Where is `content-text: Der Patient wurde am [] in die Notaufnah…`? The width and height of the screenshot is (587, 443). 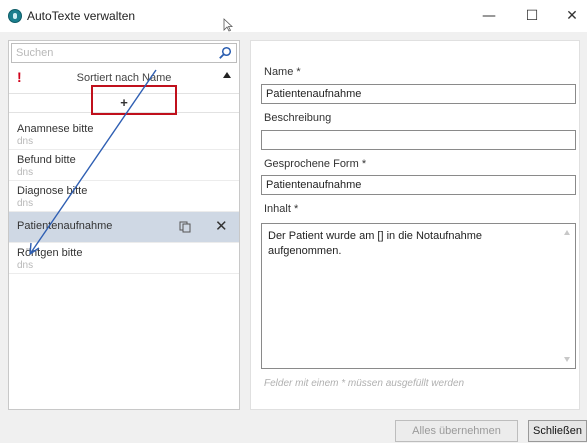 content-text: Der Patient wurde am [] in die Notaufnah… is located at coordinates (375, 243).